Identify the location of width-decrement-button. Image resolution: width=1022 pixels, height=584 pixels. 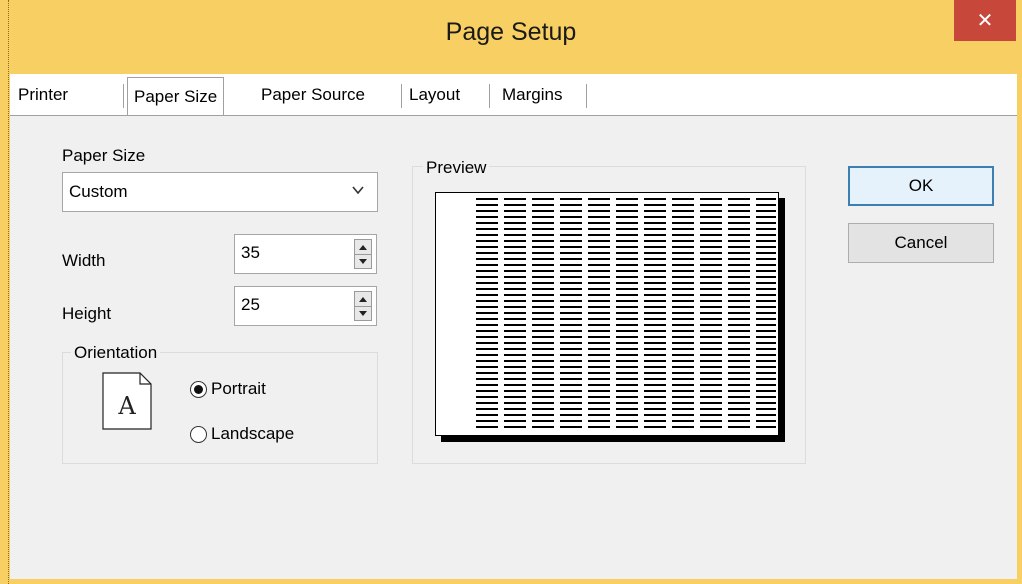
(363, 261).